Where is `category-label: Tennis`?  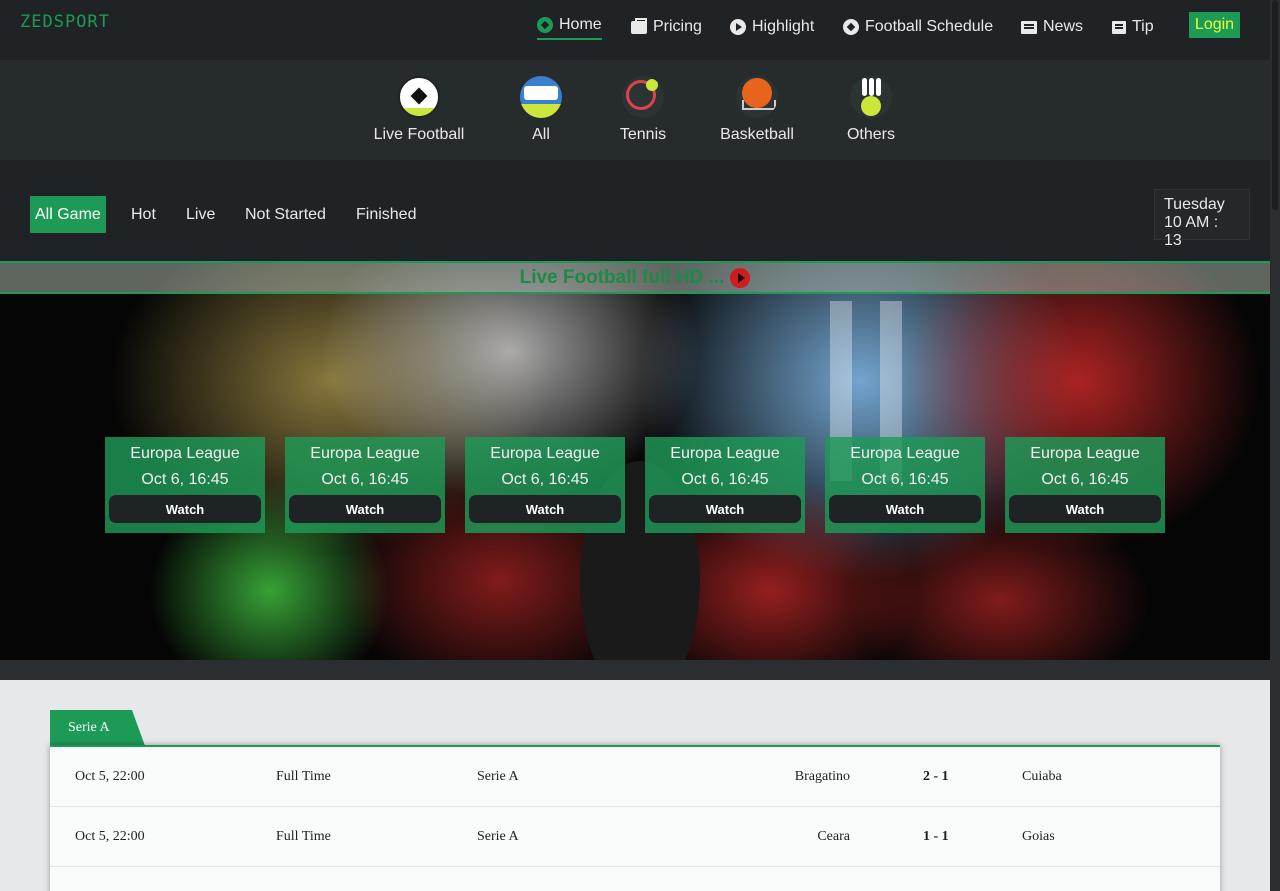
category-label: Tennis is located at coordinates (643, 134).